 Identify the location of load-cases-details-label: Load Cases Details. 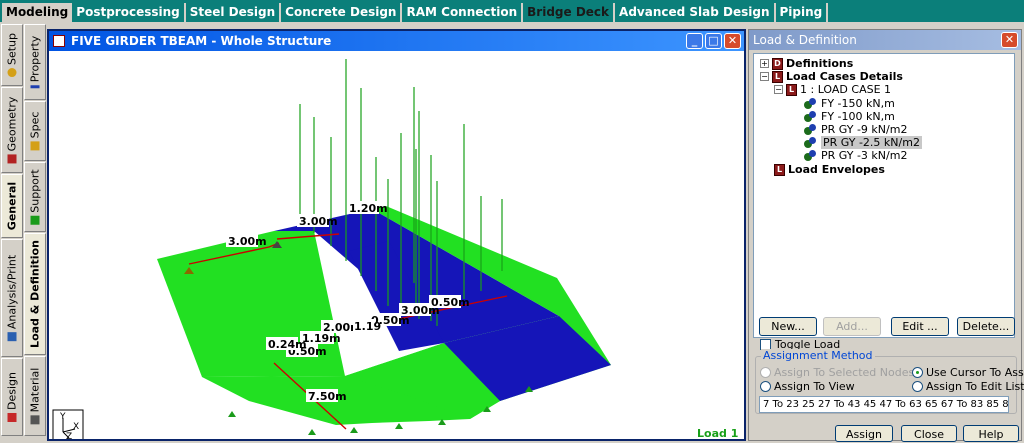
(844, 76).